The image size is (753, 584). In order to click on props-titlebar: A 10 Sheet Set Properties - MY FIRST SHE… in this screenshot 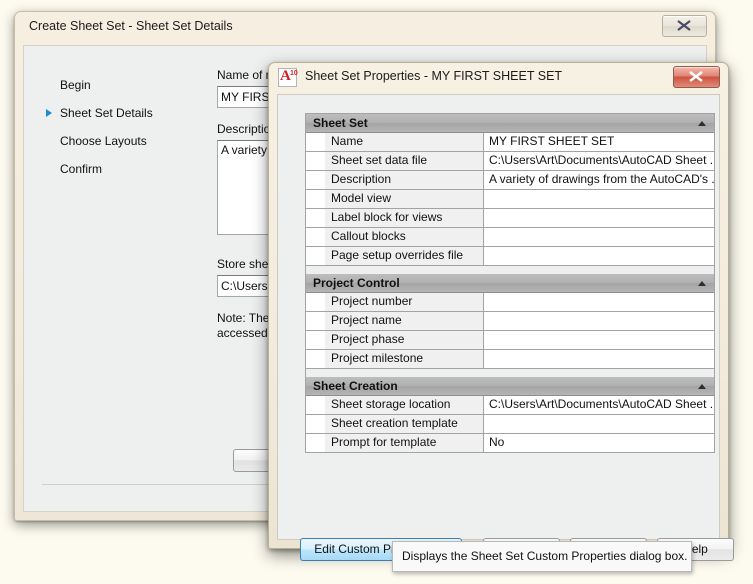, I will do `click(498, 78)`.